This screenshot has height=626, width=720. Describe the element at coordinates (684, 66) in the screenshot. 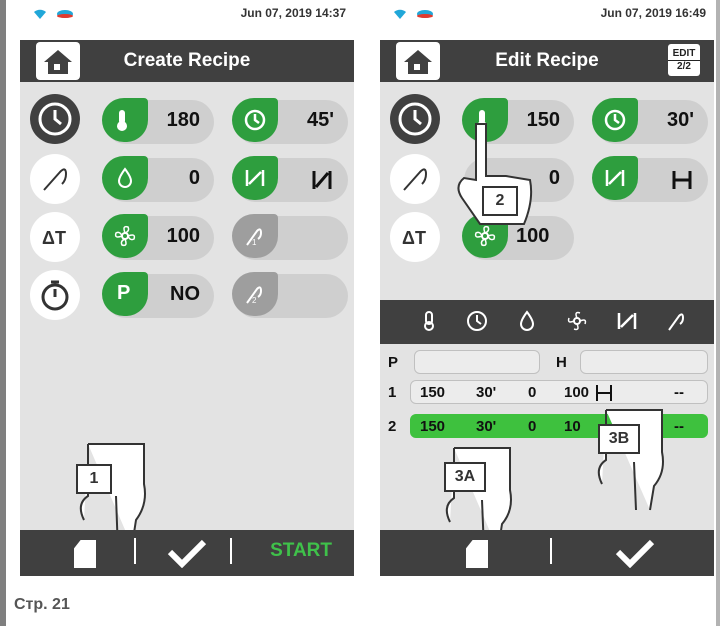

I see `edit-badge-step: 2/2` at that location.